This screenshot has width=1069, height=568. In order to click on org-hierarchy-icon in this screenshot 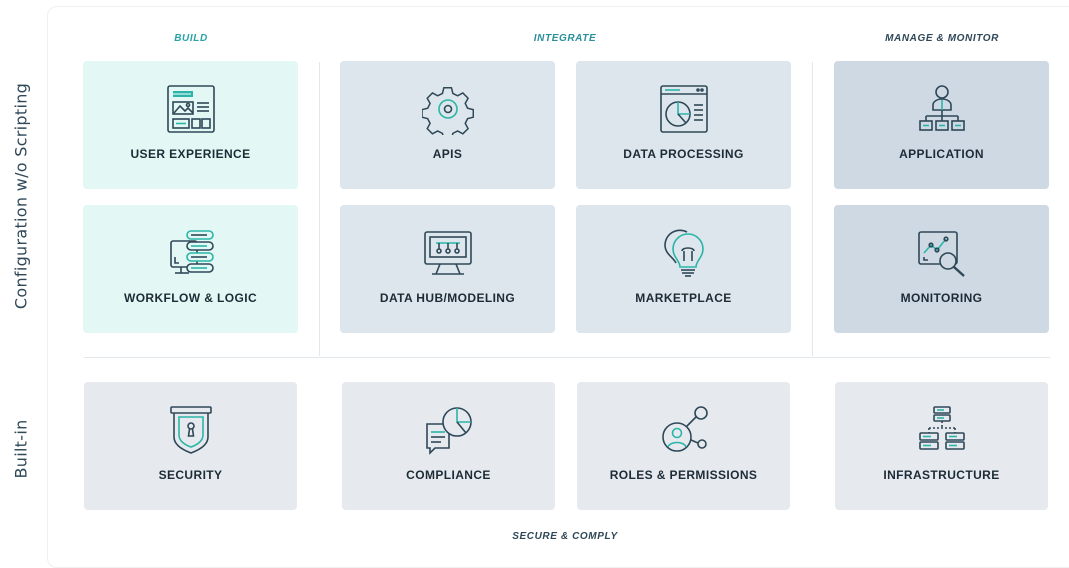, I will do `click(942, 109)`.